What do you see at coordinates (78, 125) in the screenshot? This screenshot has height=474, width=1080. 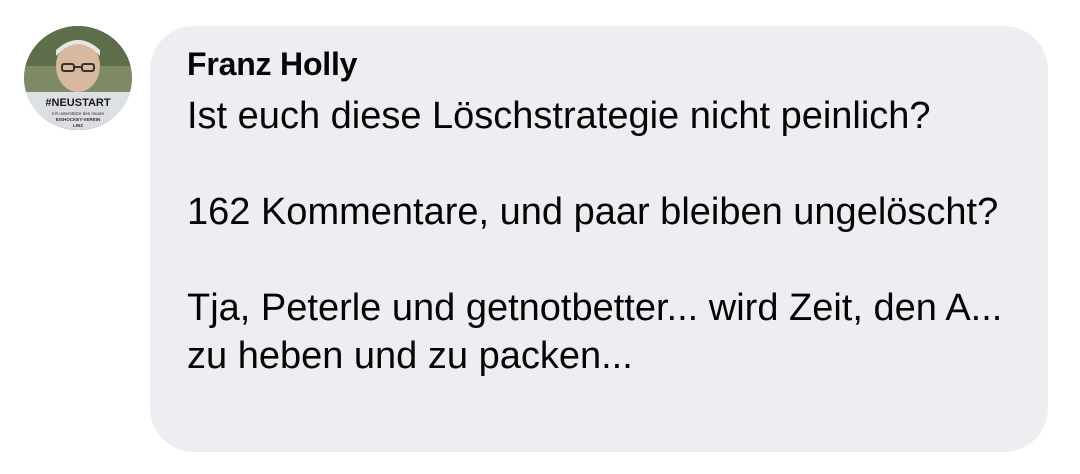 I see `avatar-caption-line-3: LINZ` at bounding box center [78, 125].